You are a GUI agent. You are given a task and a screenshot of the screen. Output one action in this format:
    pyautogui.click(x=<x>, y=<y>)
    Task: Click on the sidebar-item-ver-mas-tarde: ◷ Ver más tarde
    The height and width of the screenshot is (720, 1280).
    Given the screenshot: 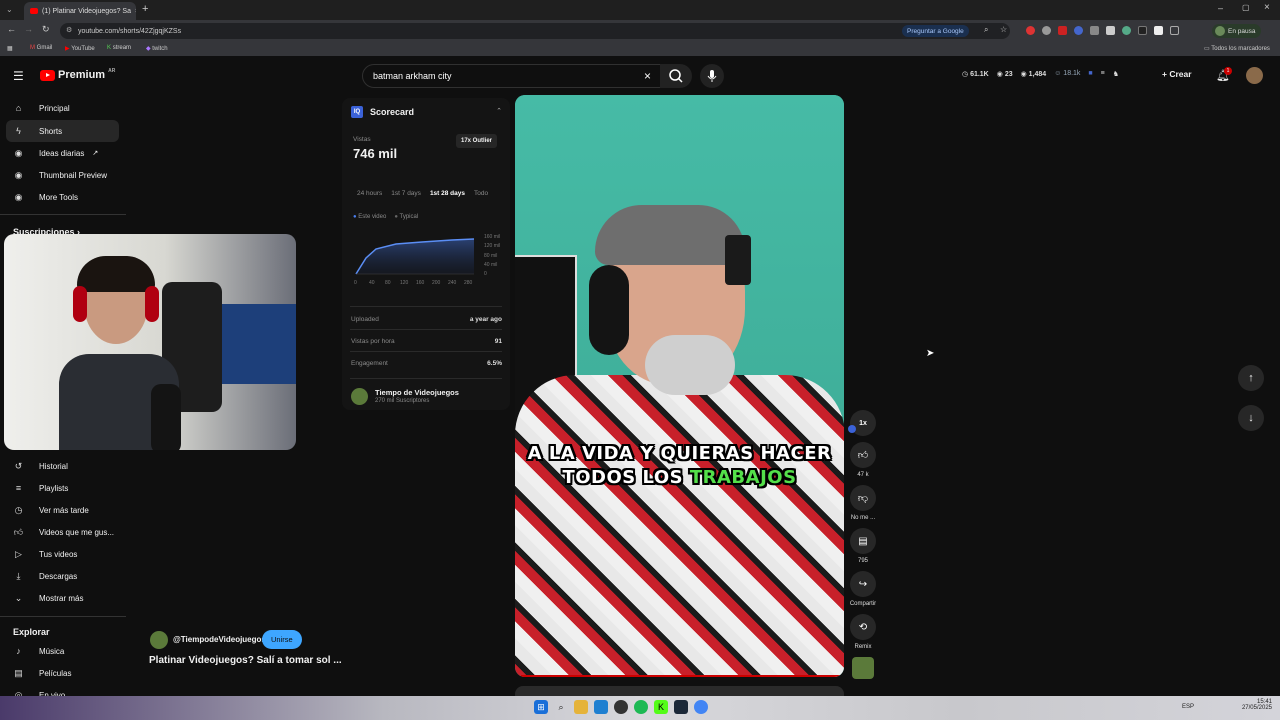 What is the action you would take?
    pyautogui.click(x=63, y=510)
    